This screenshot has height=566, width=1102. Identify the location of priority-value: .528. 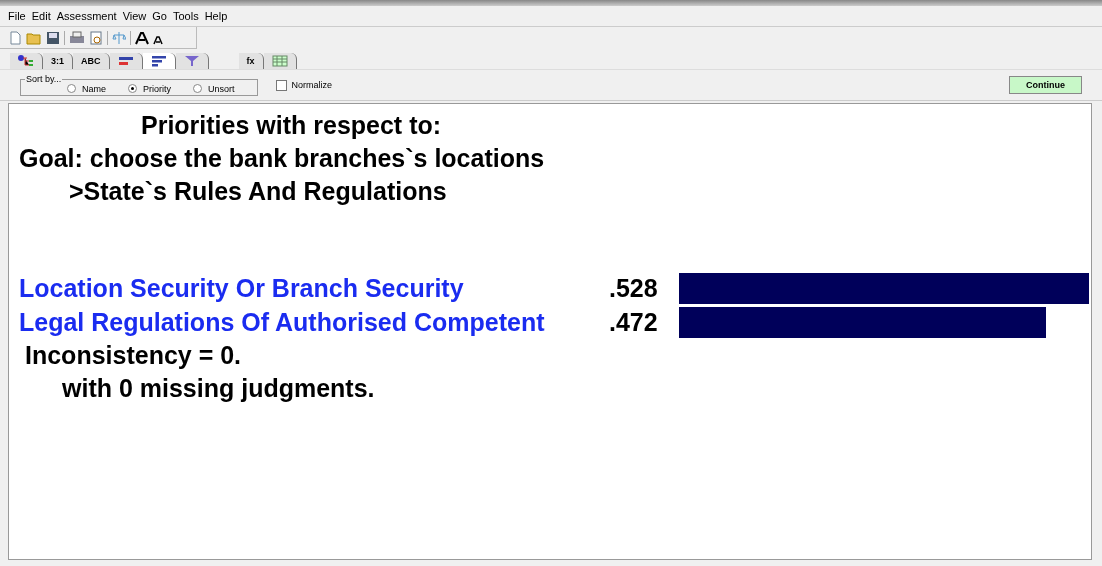
(634, 288).